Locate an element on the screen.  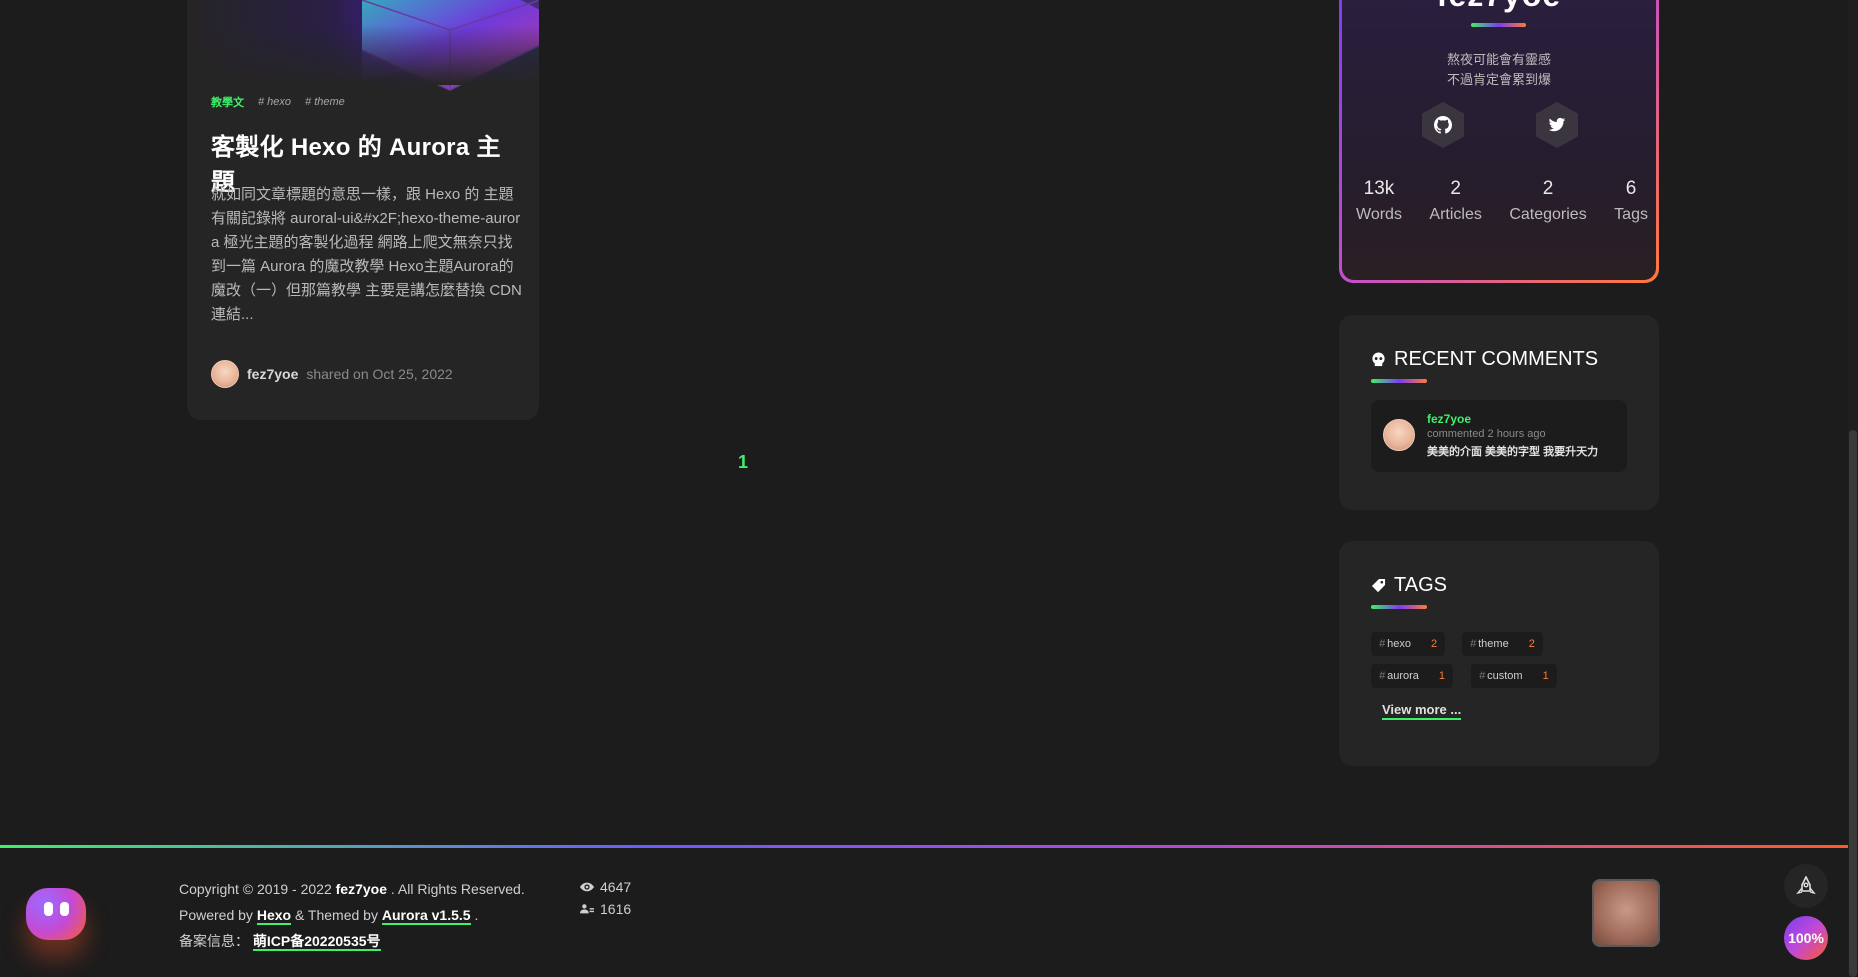
article-cover-image is located at coordinates (363, 45).